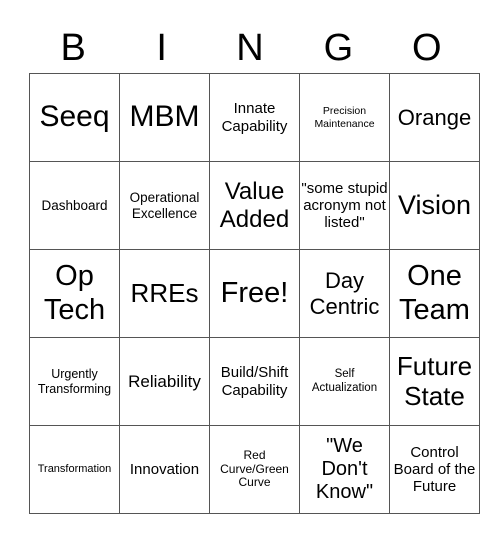 The height and width of the screenshot is (544, 500). I want to click on free-space-cell: Free!, so click(254, 293).